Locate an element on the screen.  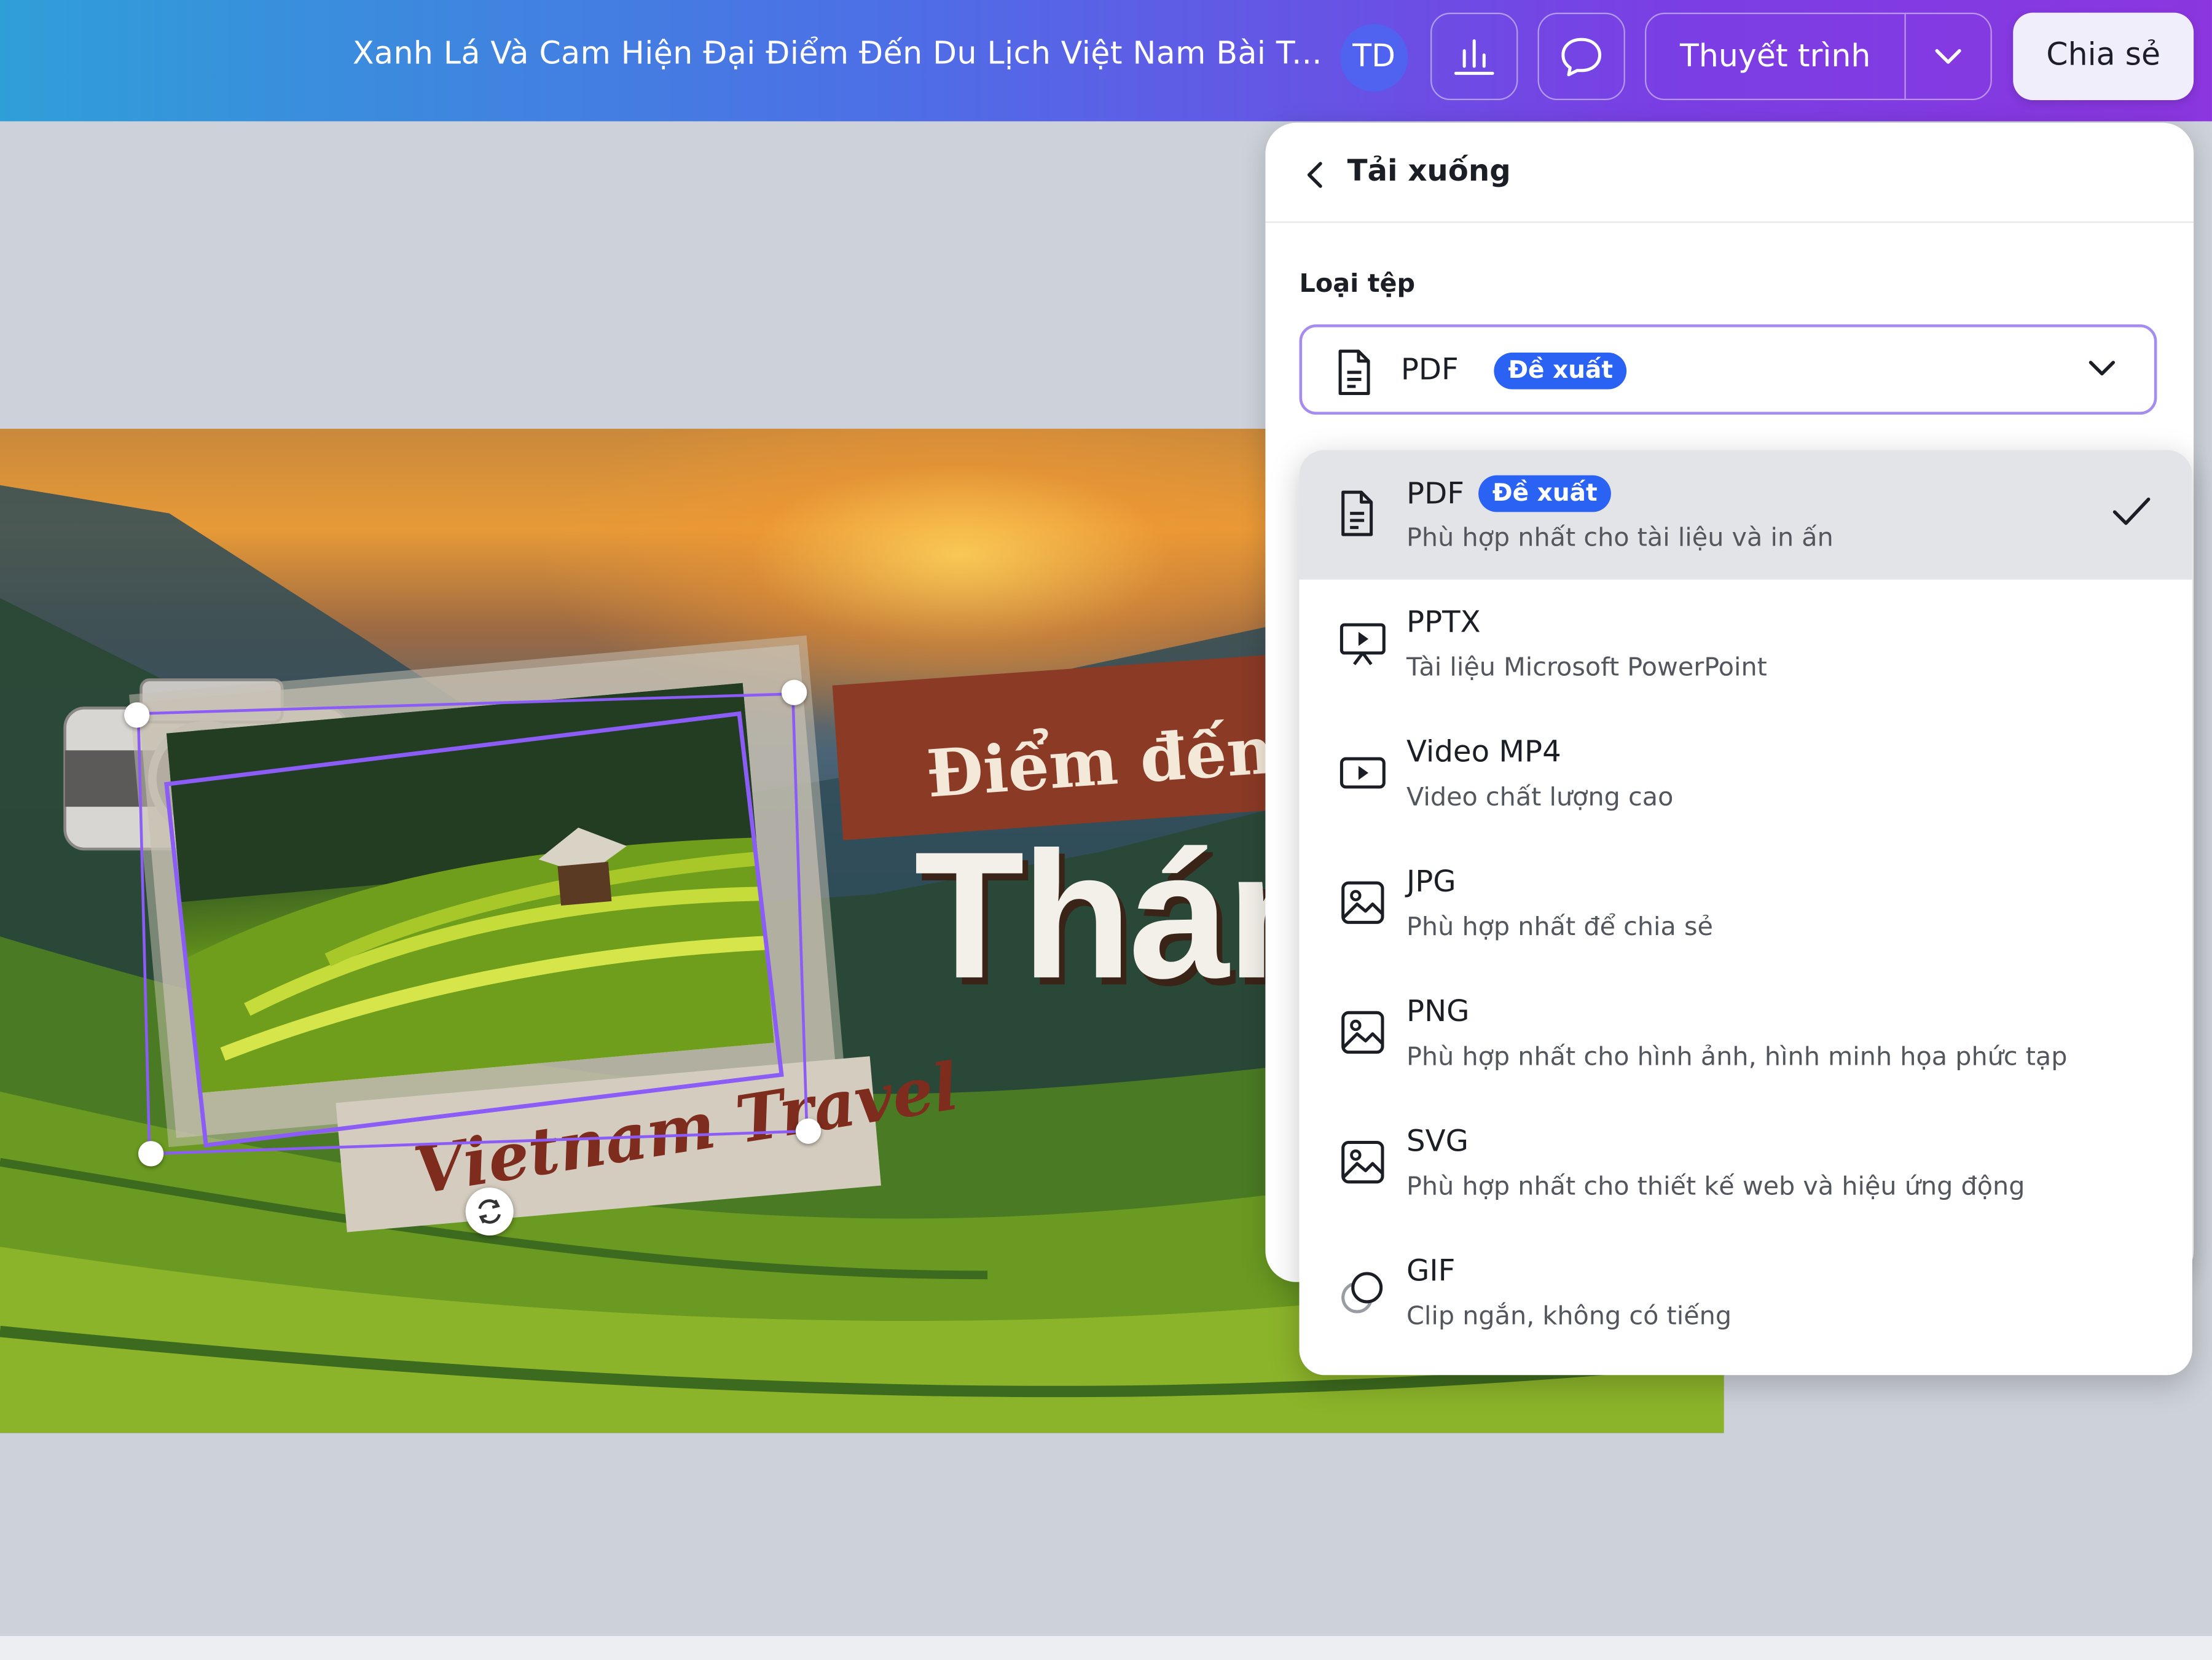
file-type-select: PDF Đề xuất is located at coordinates (1728, 369).